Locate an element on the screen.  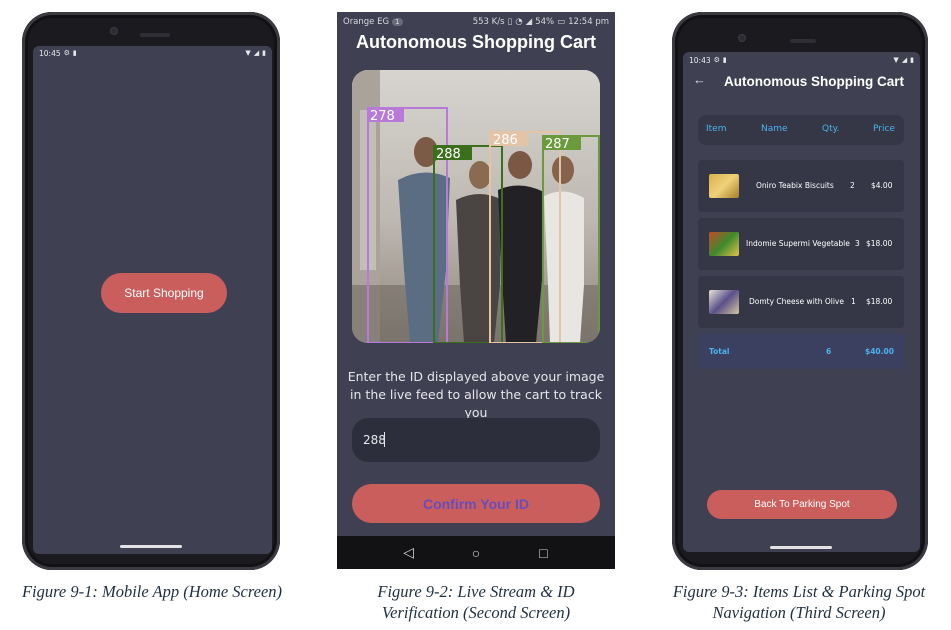
table-row: Oniro Teabix Biscuits 2 $4.00 is located at coordinates (801, 186).